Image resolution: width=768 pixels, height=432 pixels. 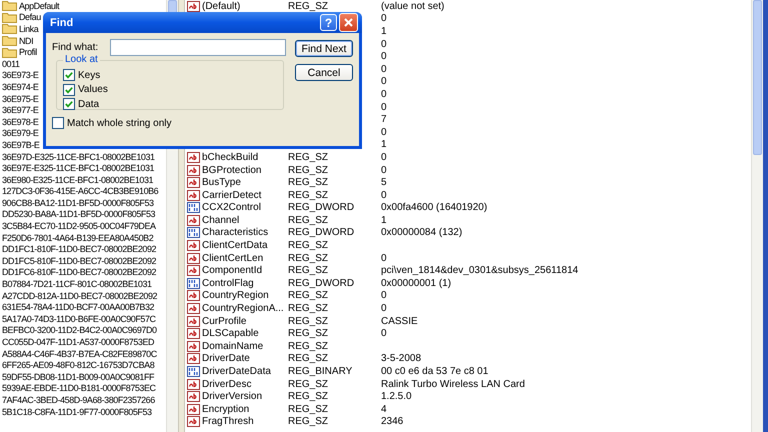 I want to click on tree-item: 6FF265-AE09-48F0-812C-16753D7CBA8, so click(x=78, y=365).